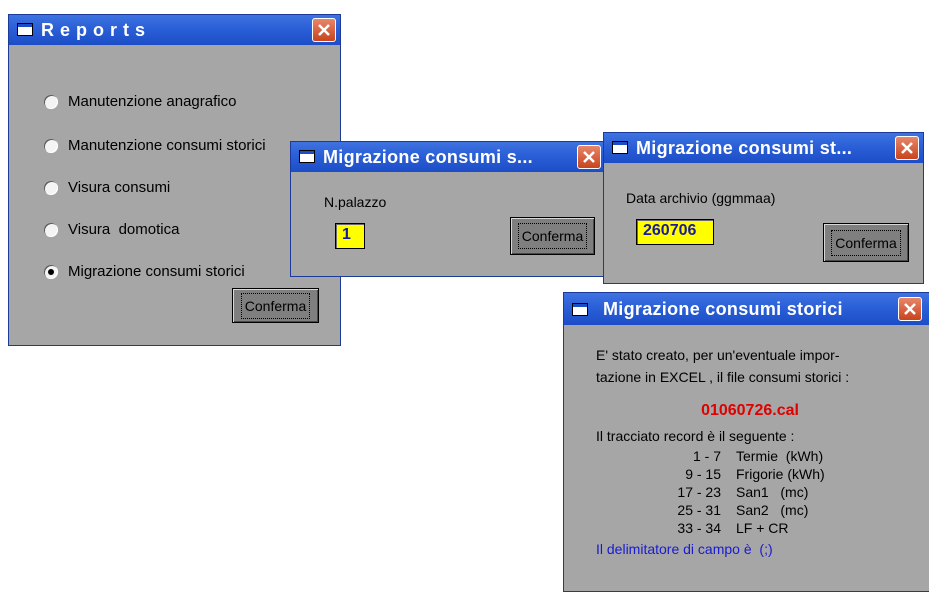 The image size is (929, 592). Describe the element at coordinates (675, 232) in the screenshot. I see `data-input: 260706` at that location.